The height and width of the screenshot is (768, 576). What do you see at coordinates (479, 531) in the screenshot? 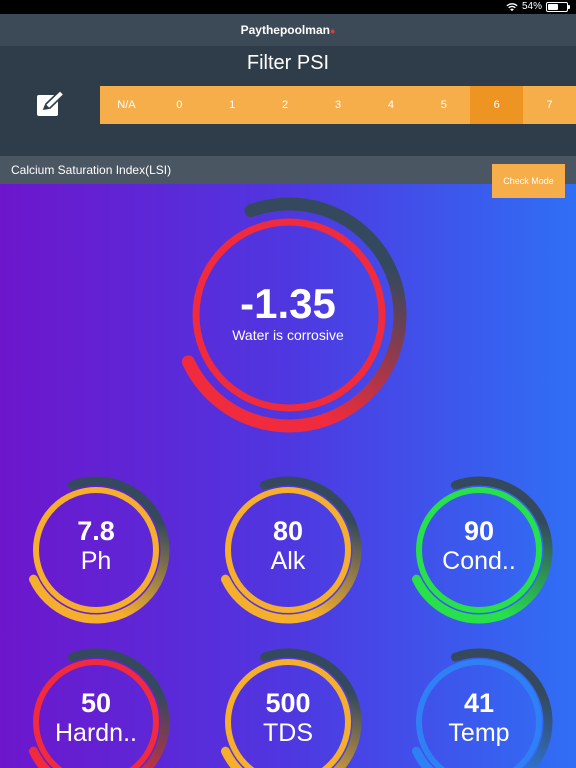
I see `gauge-cond-value: 90` at bounding box center [479, 531].